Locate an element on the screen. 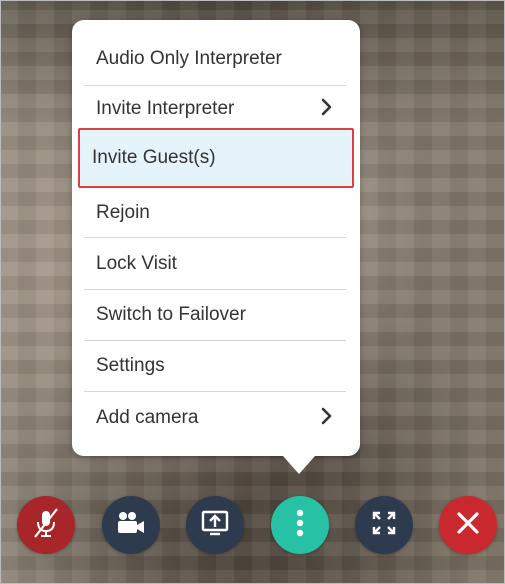 This screenshot has width=505, height=584. microphone-muted-icon is located at coordinates (46, 525).